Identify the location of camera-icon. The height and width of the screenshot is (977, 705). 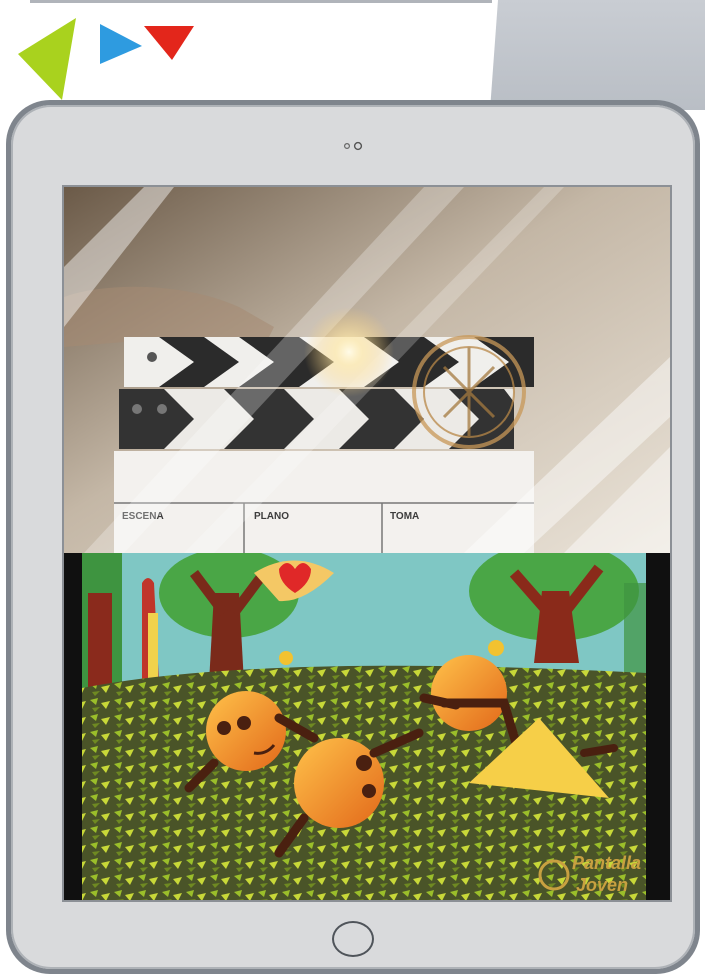
(353, 146).